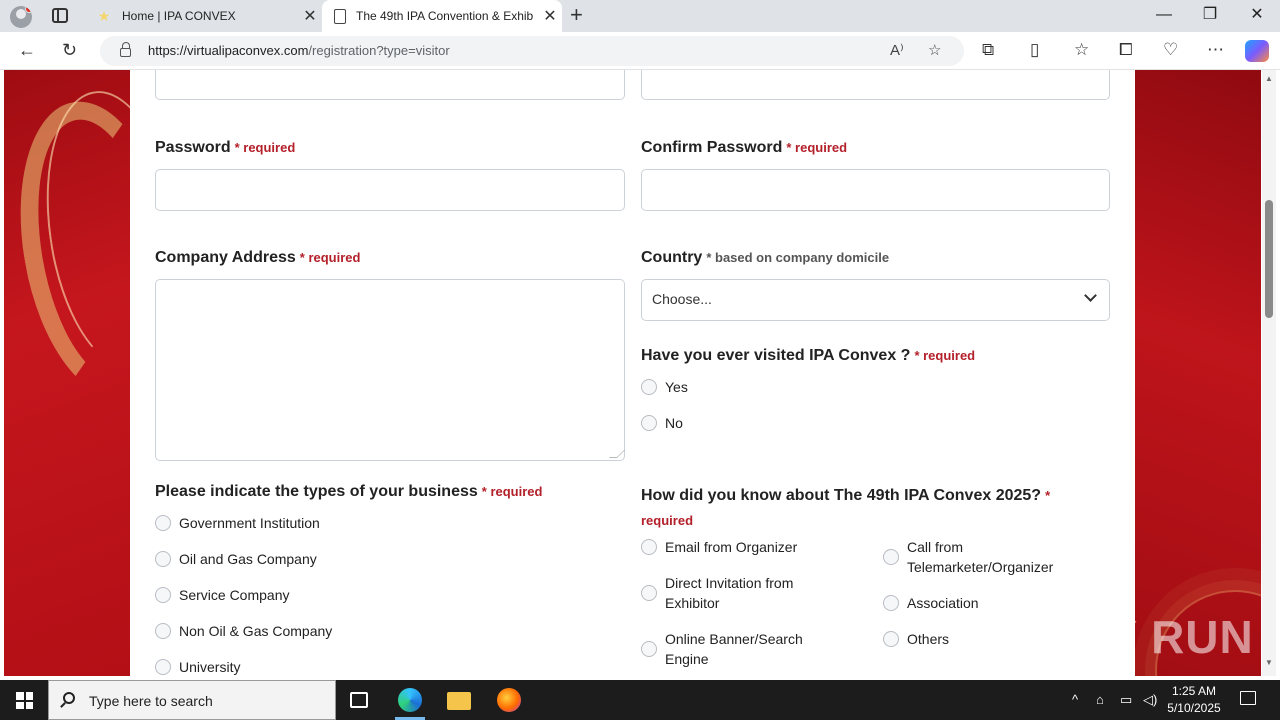 The image size is (1280, 720). What do you see at coordinates (1034, 50) in the screenshot?
I see `split-screen-icon: ▯` at bounding box center [1034, 50].